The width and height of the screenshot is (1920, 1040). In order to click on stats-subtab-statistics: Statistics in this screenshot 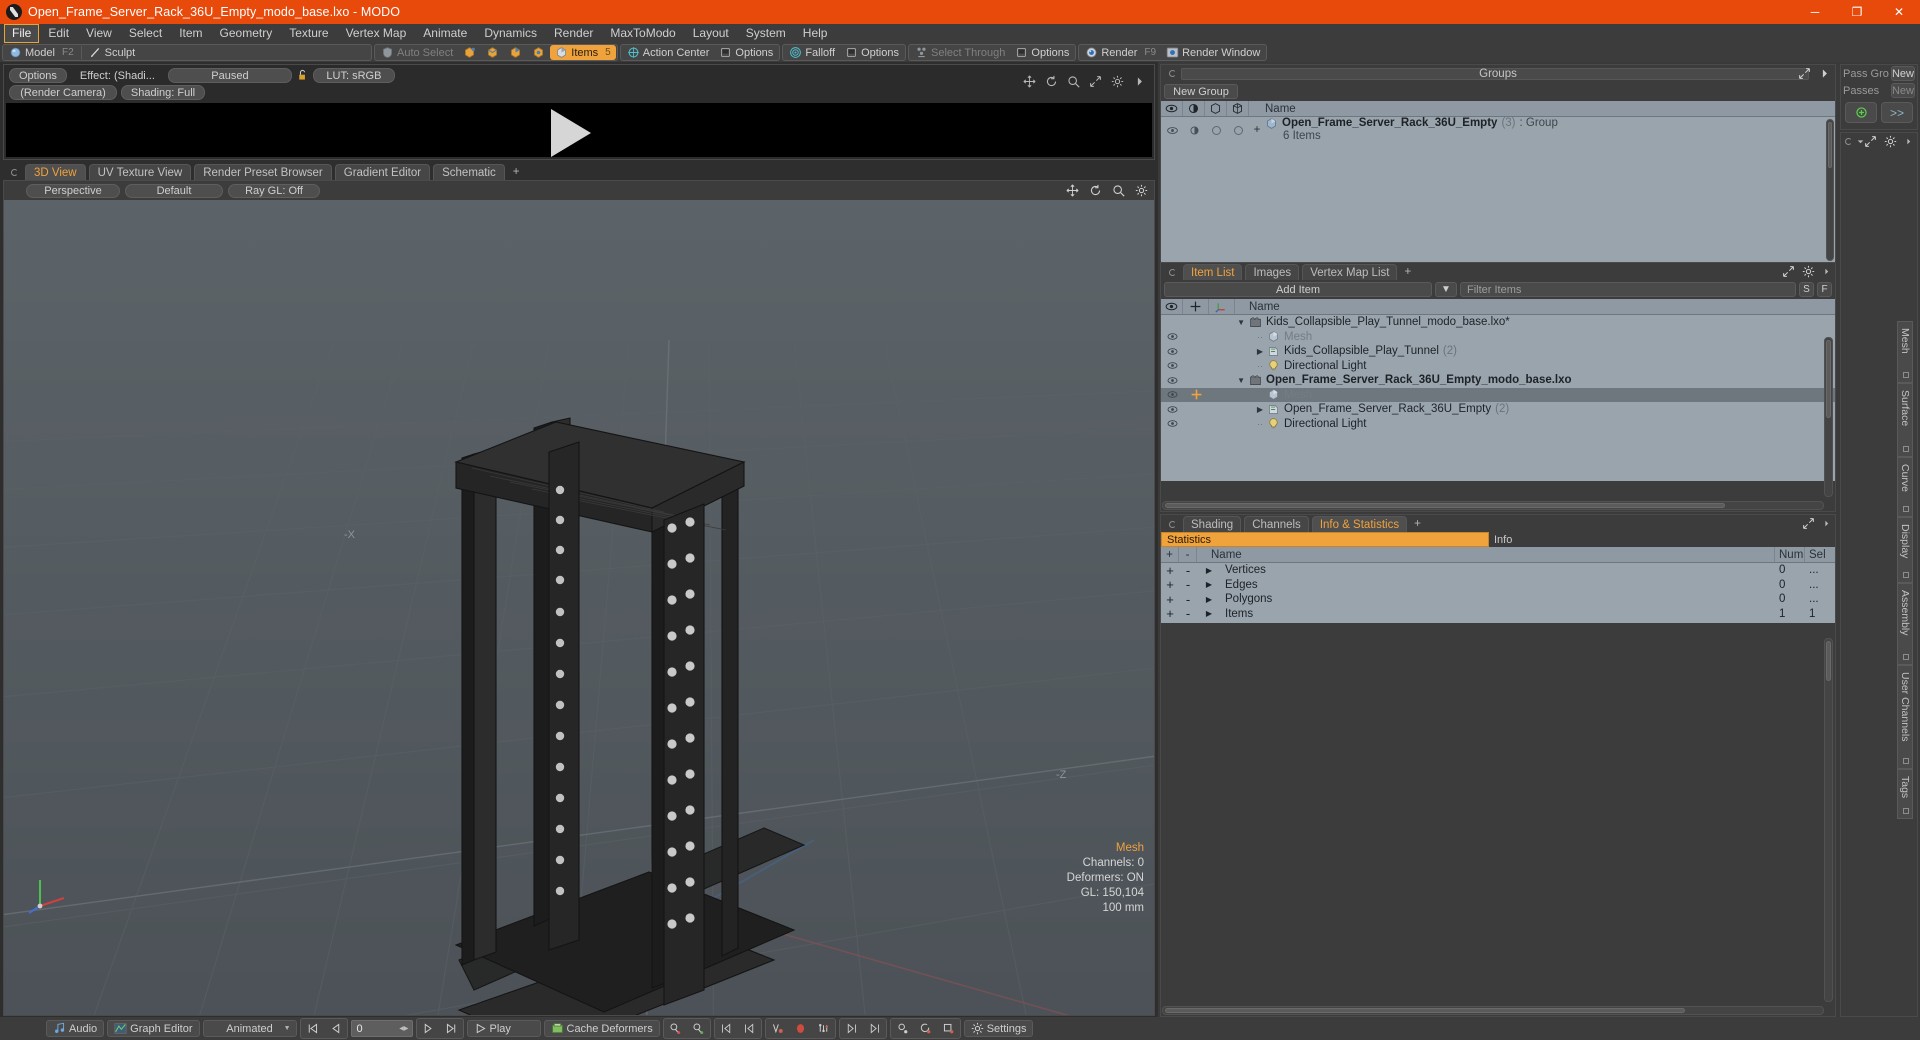, I will do `click(1325, 539)`.